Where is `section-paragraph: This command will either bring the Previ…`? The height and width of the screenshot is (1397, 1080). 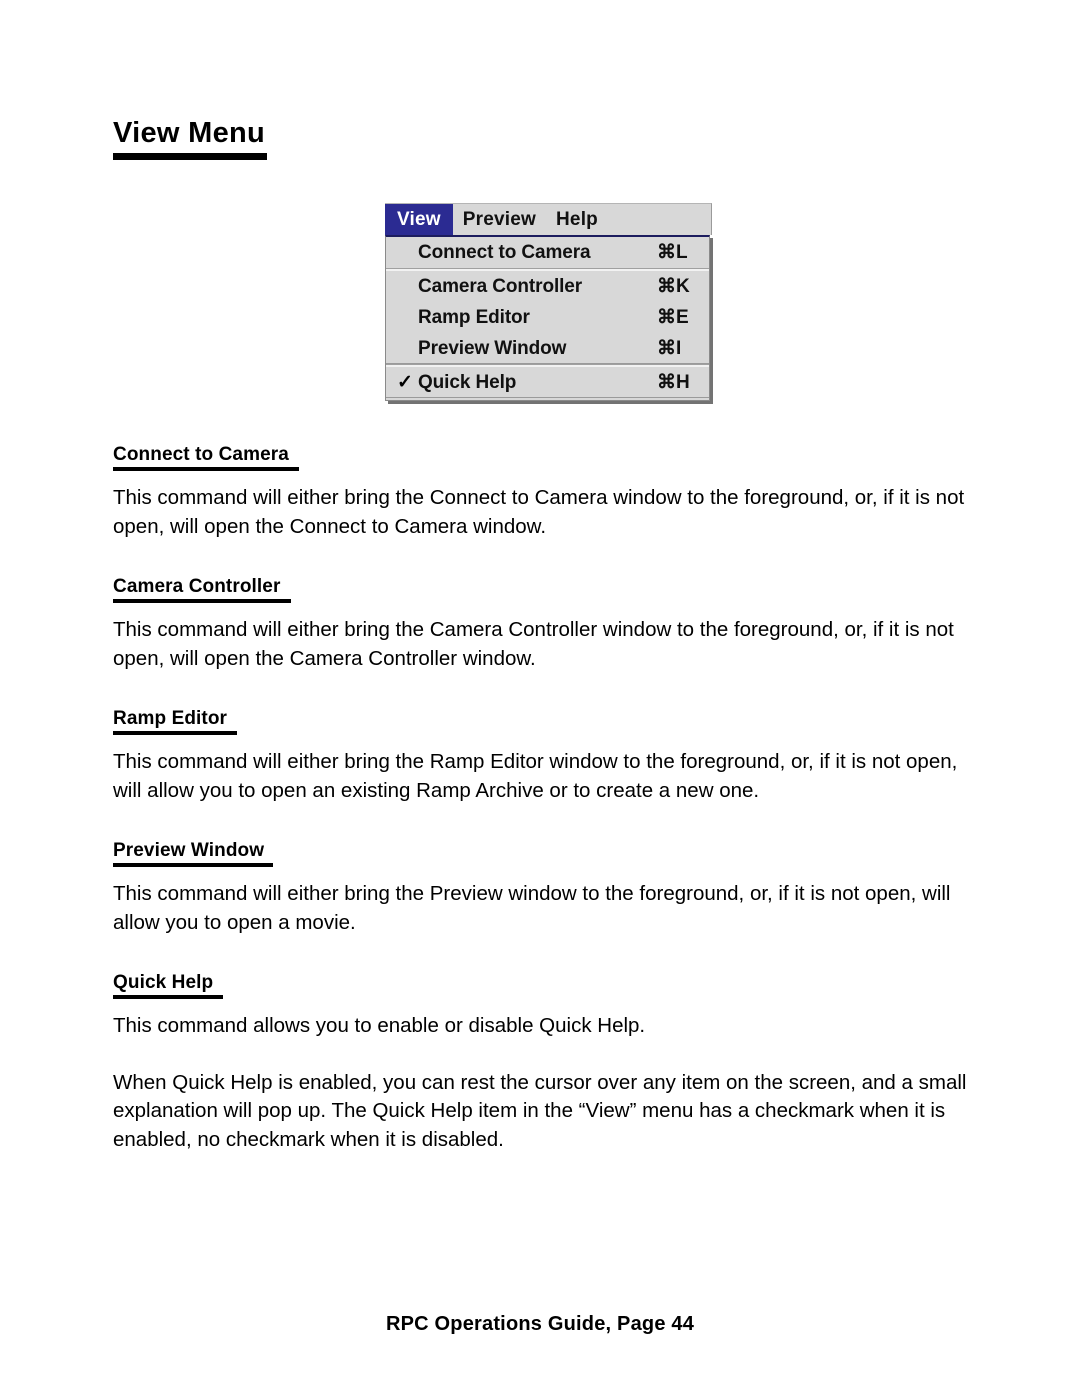
section-paragraph: This command will either bring the Previ… is located at coordinates (532, 908).